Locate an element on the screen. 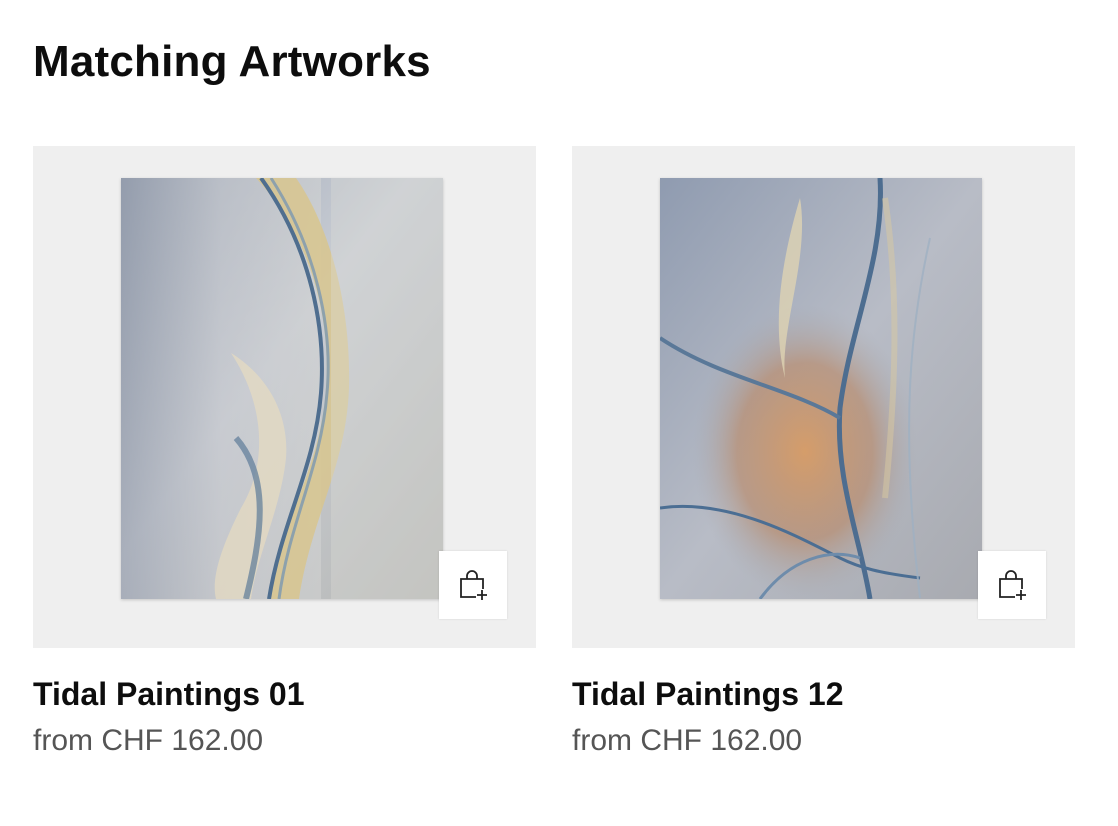  section-title: Matching Artworks is located at coordinates (232, 61).